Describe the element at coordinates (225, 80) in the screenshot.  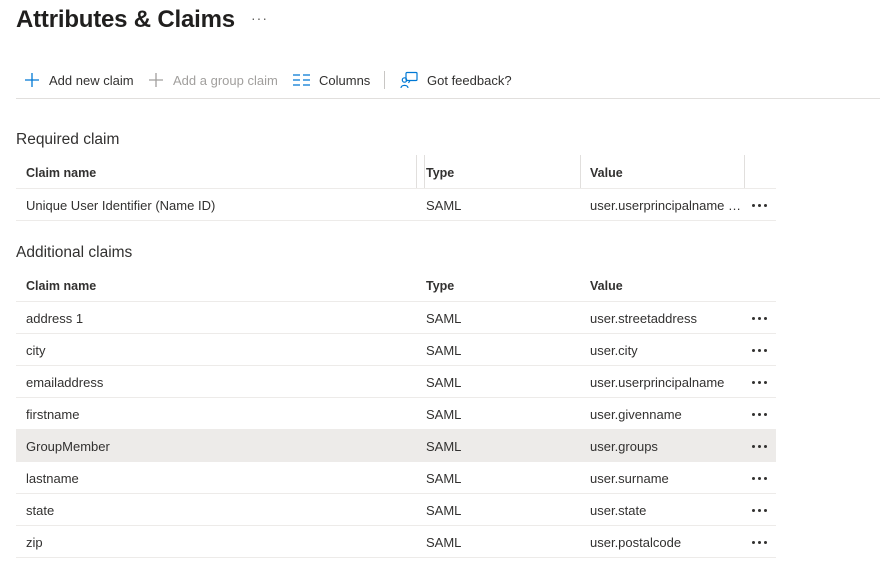
I see `add-group-claim-label: Add a group claim` at that location.